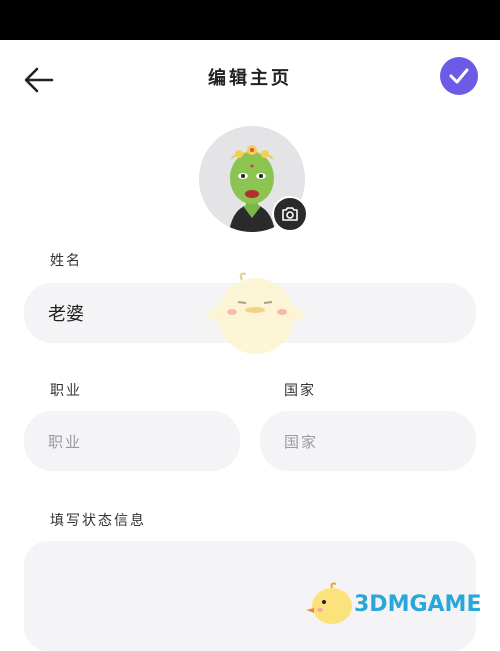  I want to click on avatar-container, so click(253, 180).